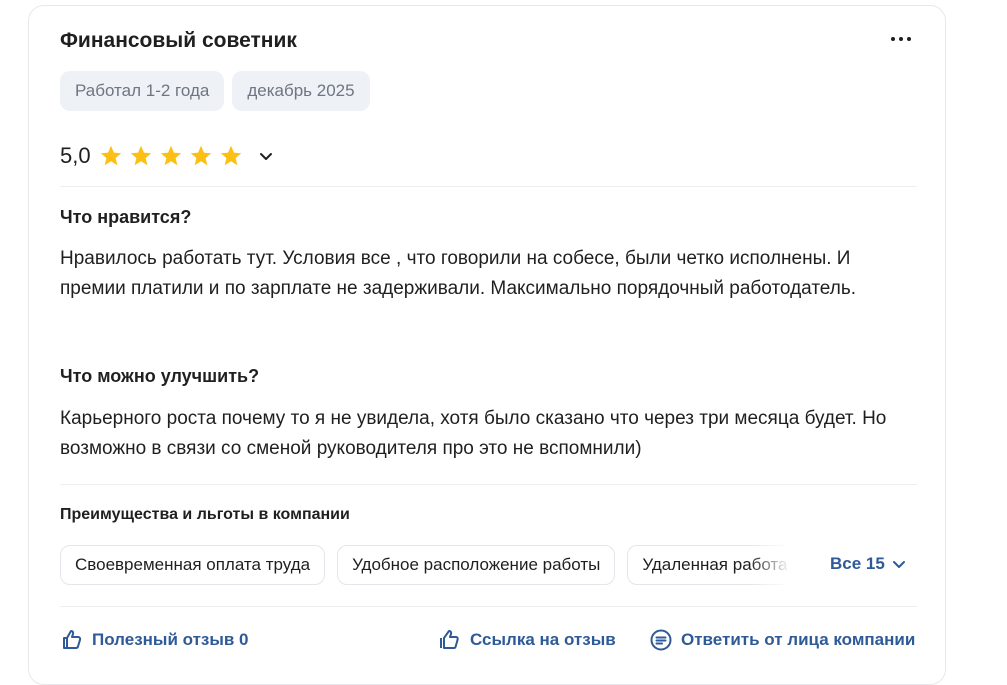 The image size is (1007, 685). I want to click on all-benefits-button: Все 15, so click(868, 564).